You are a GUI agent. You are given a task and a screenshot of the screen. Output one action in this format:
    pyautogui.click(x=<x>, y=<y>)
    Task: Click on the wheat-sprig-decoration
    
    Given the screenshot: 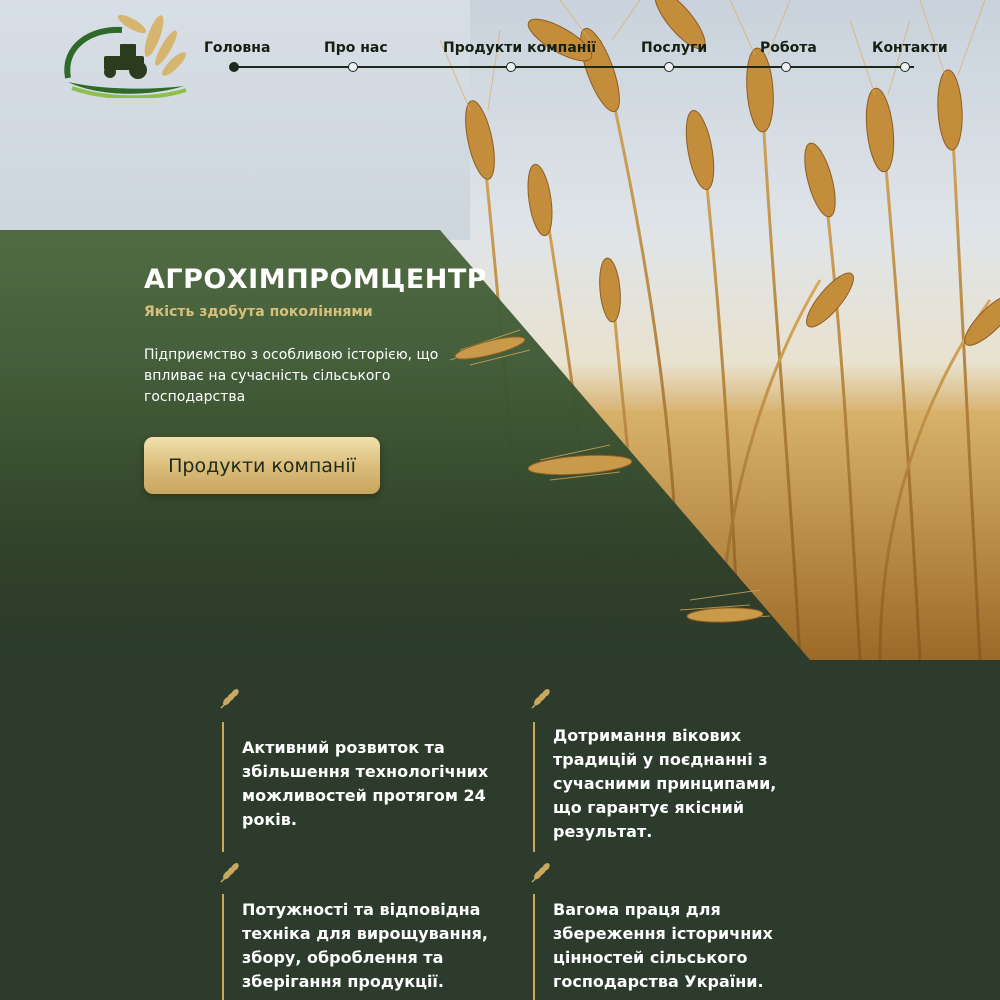 What is the action you would take?
    pyautogui.click(x=610, y=476)
    